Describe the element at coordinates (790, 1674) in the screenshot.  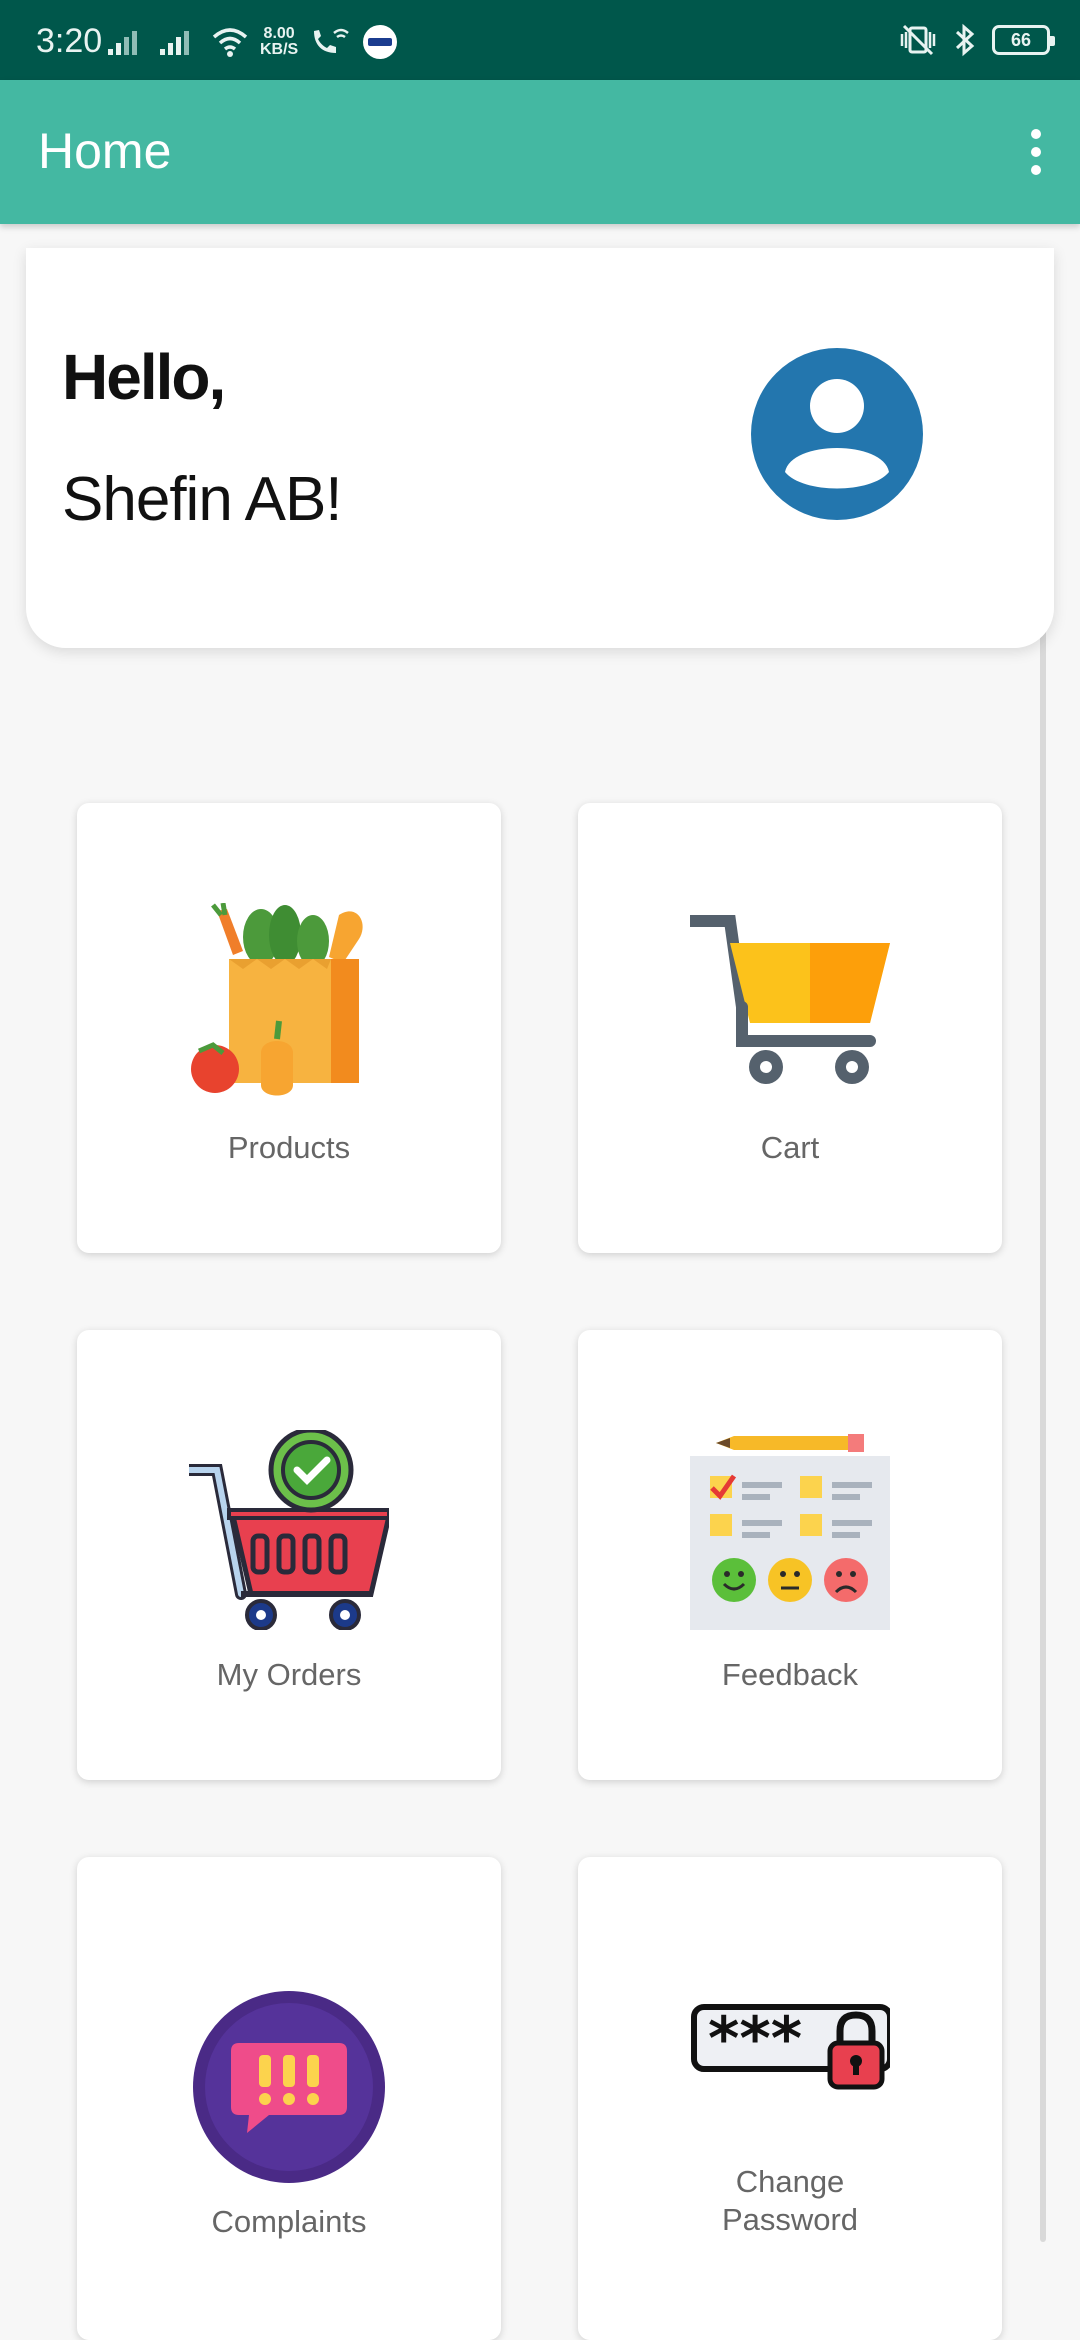
I see `feedback-label: Feedback` at that location.